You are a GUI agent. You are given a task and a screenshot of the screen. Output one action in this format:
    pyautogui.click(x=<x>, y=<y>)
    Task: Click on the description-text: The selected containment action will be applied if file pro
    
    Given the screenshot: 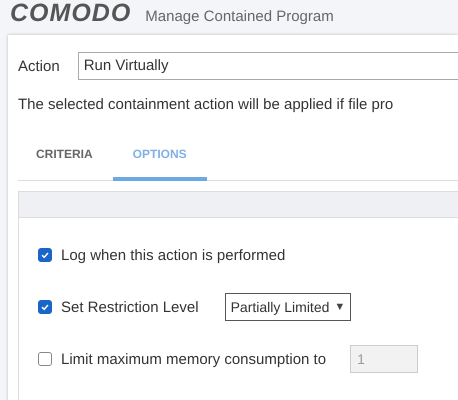 What is the action you would take?
    pyautogui.click(x=206, y=104)
    